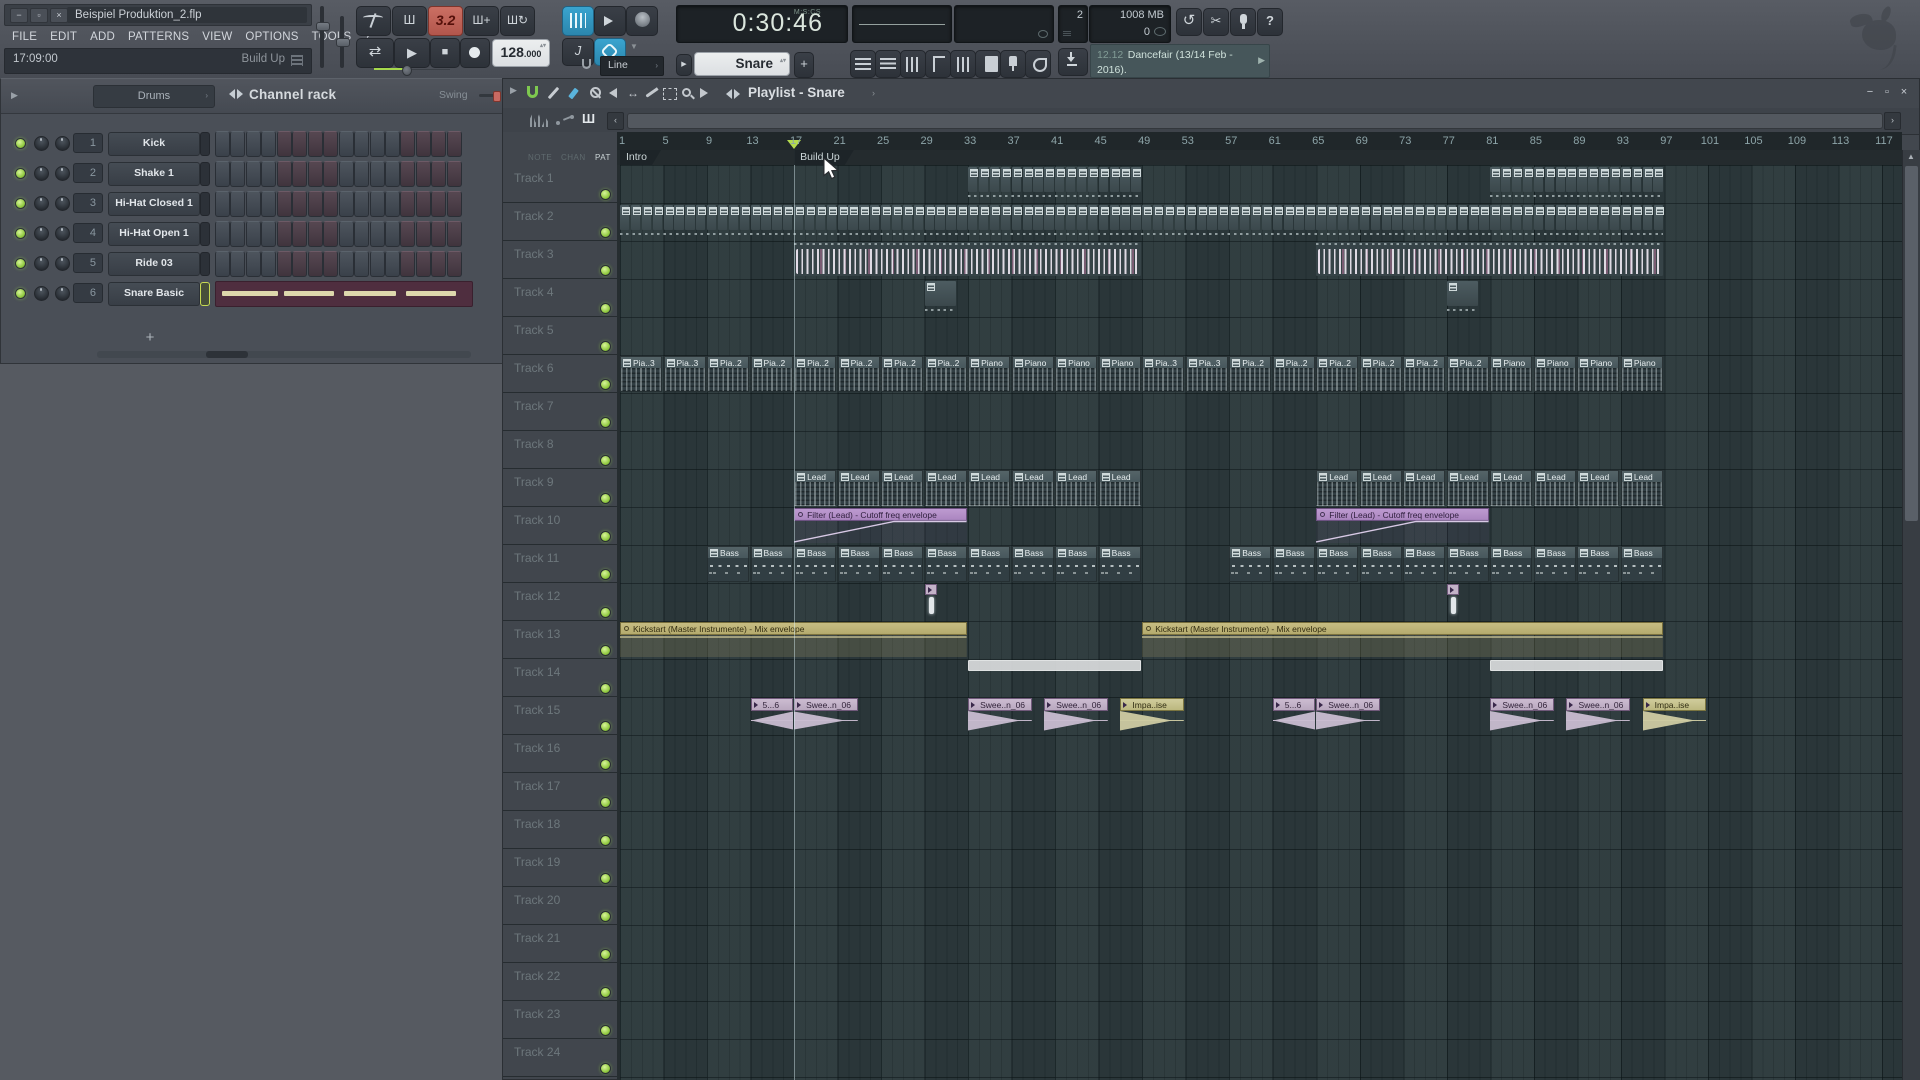 The image size is (1920, 1080). What do you see at coordinates (863, 64) in the screenshot?
I see `playlist-toggle-button` at bounding box center [863, 64].